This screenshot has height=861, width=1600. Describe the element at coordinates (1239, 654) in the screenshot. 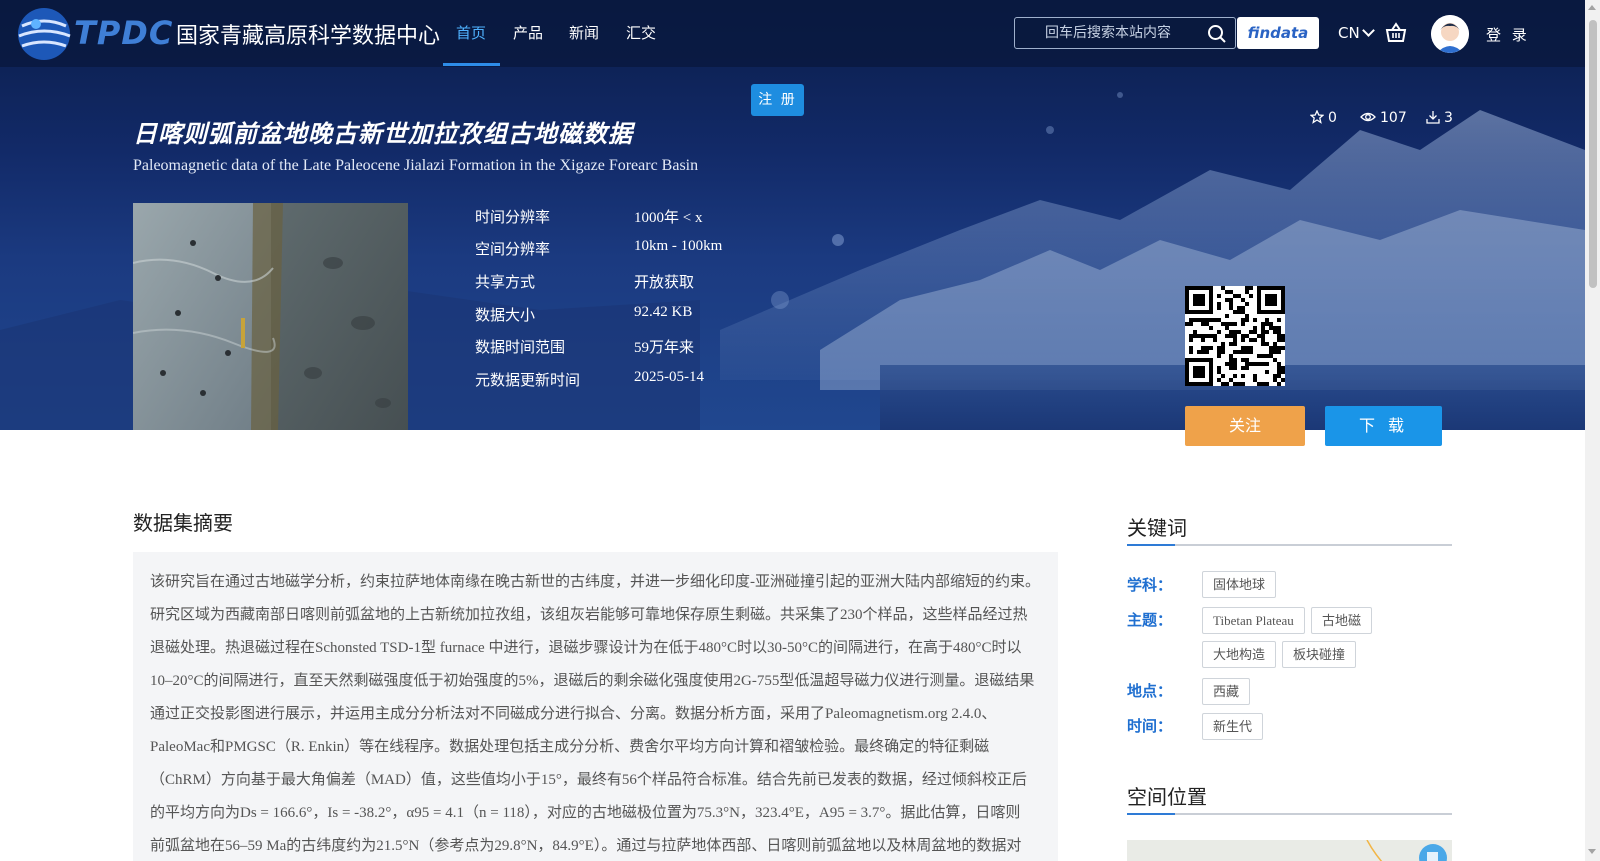

I see `keyword-tag: 大地构造` at that location.